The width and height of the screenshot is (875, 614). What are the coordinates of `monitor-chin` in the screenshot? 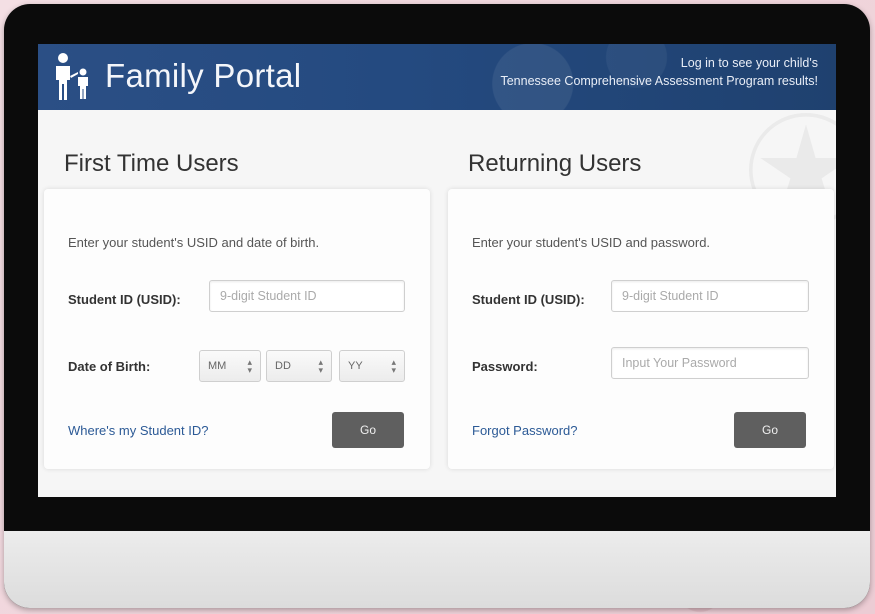 It's located at (437, 569).